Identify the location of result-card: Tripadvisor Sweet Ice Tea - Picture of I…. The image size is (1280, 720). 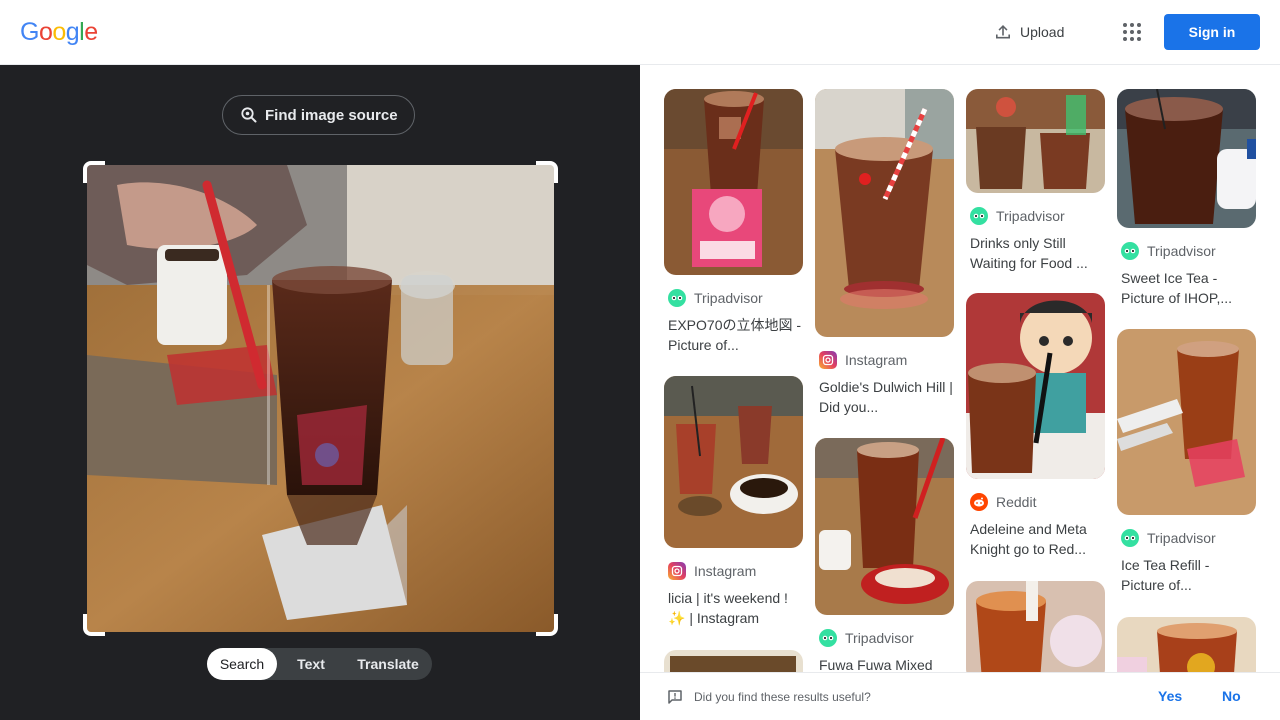
(1186, 198).